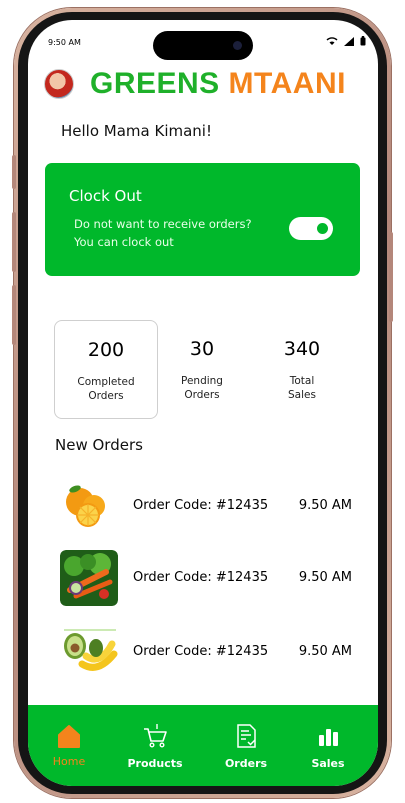 The height and width of the screenshot is (803, 405). What do you see at coordinates (311, 228) in the screenshot?
I see `clock-out-toggle` at bounding box center [311, 228].